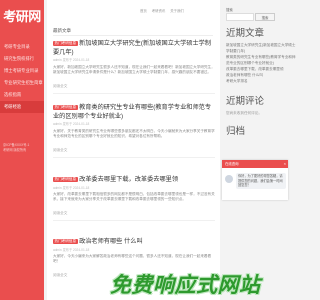  What do you see at coordinates (15, 150) in the screenshot?
I see `footer-copyright: 考研网 版权所有` at bounding box center [15, 150].